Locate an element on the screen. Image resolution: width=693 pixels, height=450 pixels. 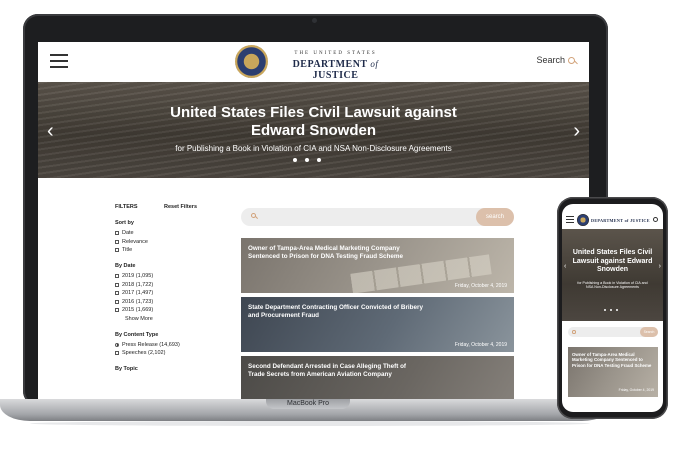
phone-search-bar: Search is located at coordinates (613, 332).